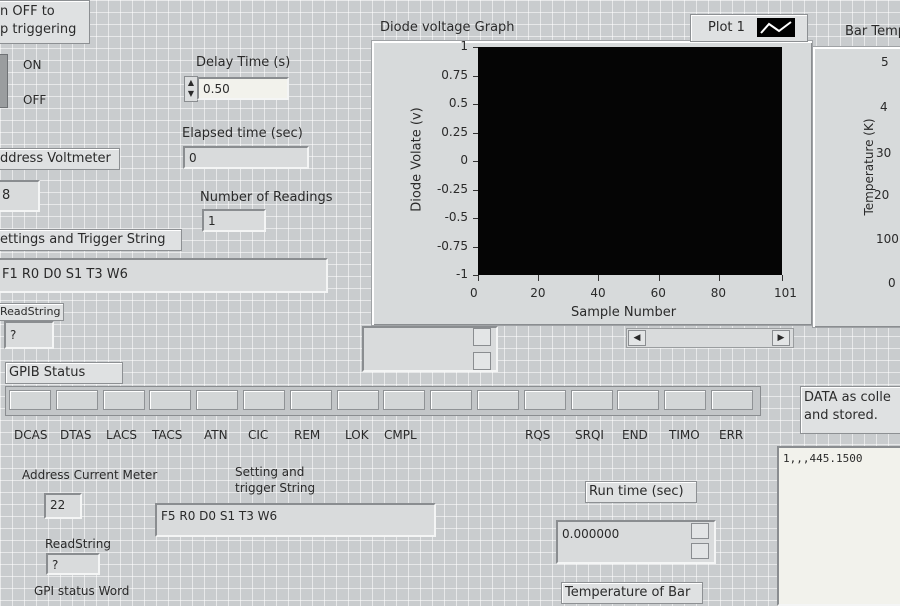 This screenshot has width=900, height=606. I want to click on number-of-readings-value: 1, so click(234, 220).